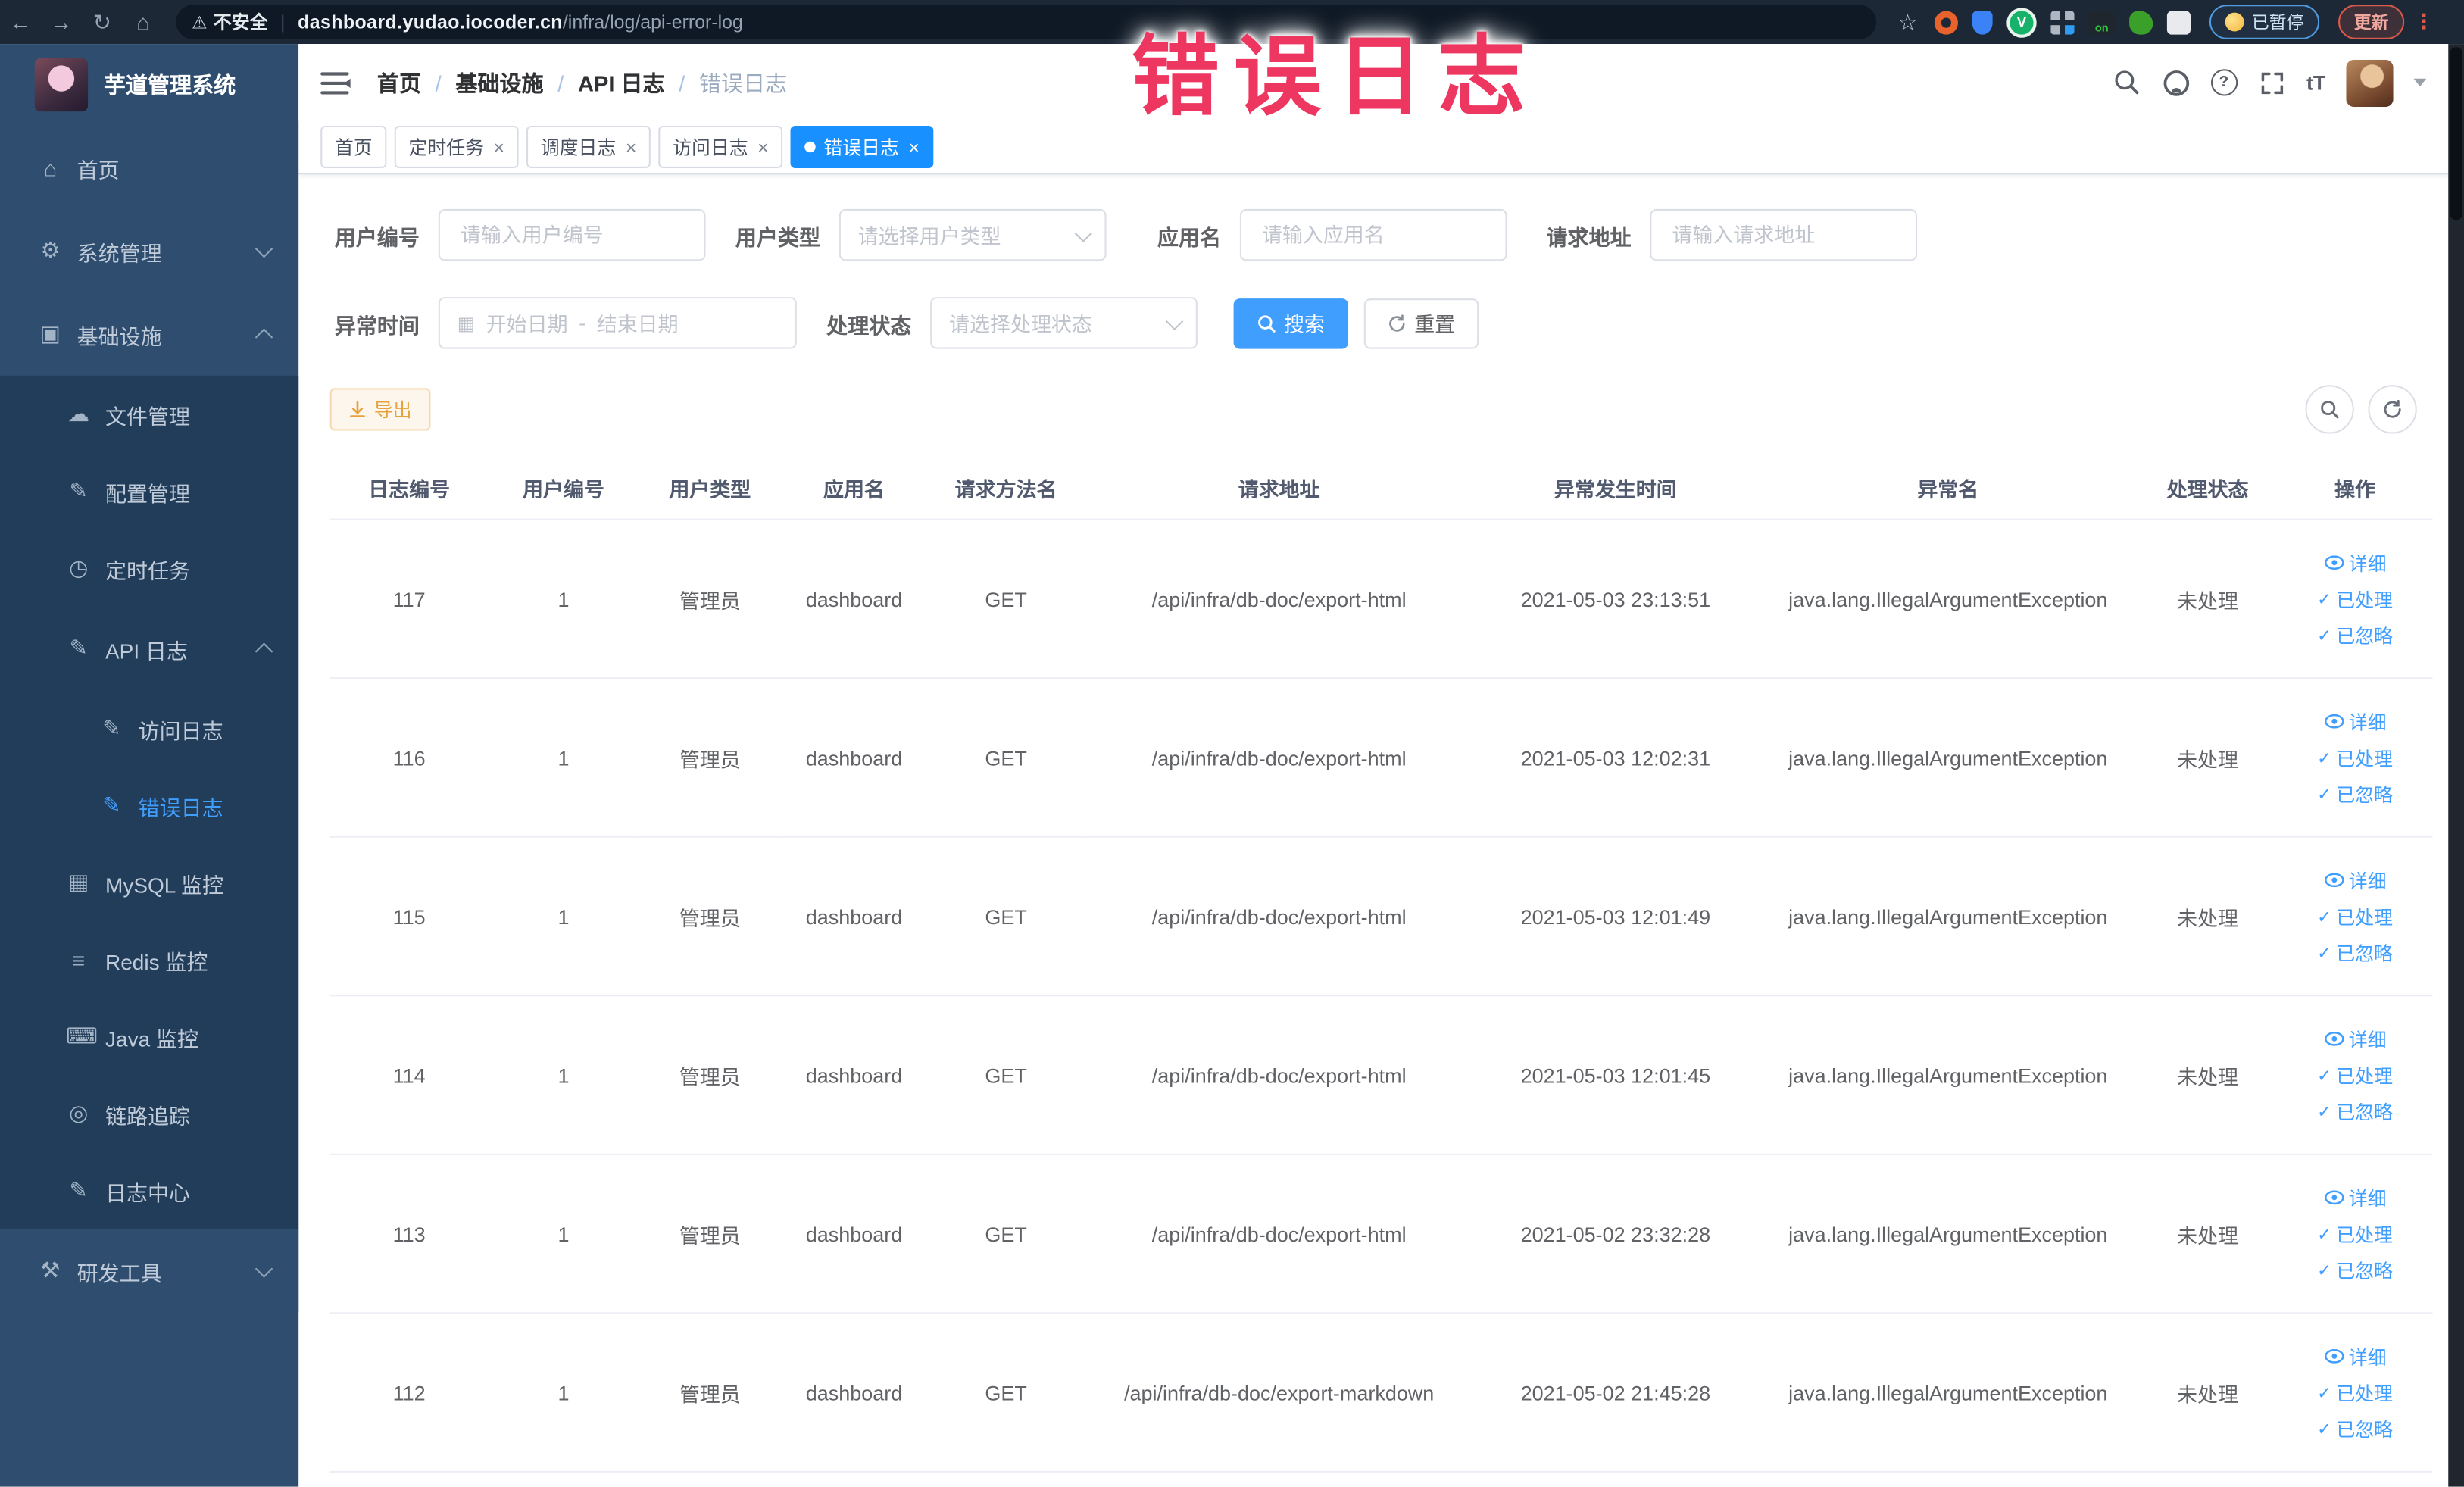 This screenshot has height=1487, width=2464. What do you see at coordinates (499, 82) in the screenshot?
I see `breadcrumb-item: 基础设施` at bounding box center [499, 82].